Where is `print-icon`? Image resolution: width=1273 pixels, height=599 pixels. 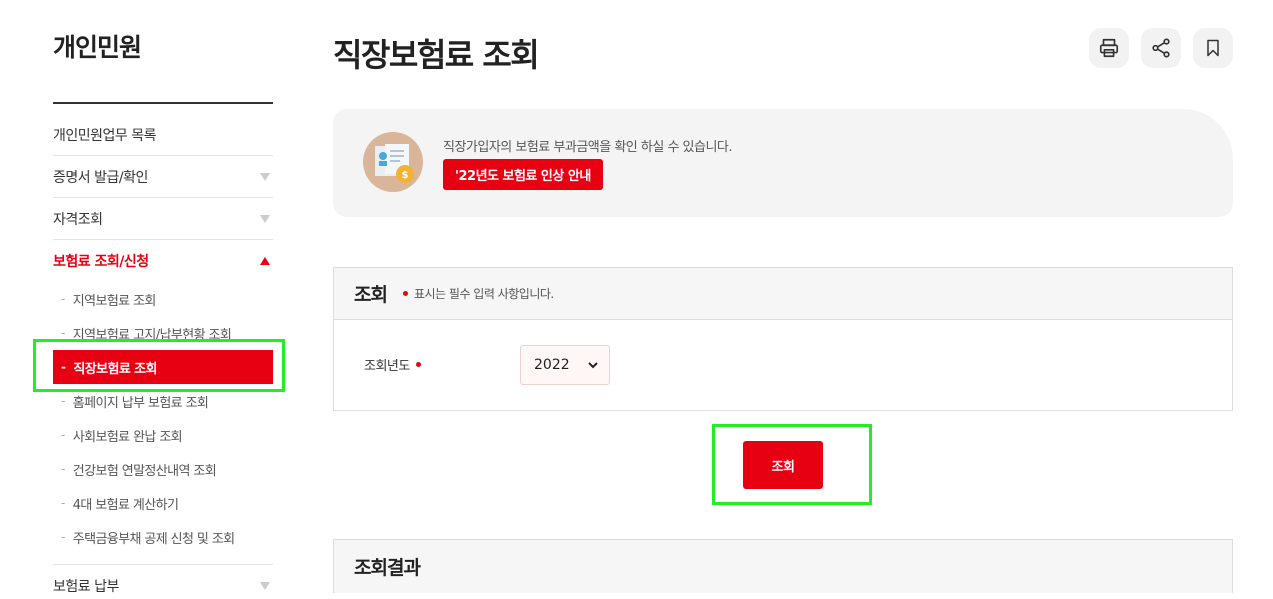
print-icon is located at coordinates (1109, 48).